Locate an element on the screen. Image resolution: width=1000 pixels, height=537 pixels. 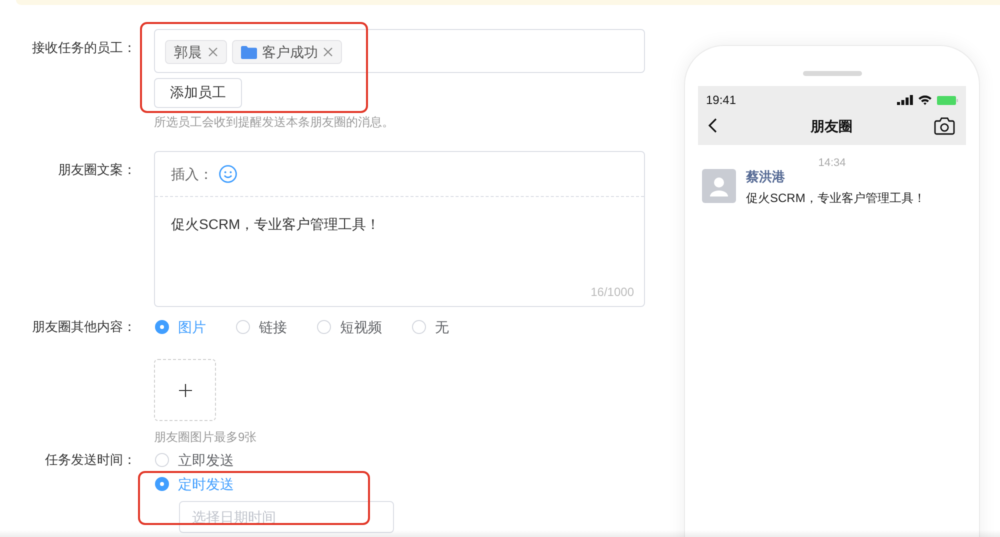
field-label: 朋友圈文案： is located at coordinates (96, 170).